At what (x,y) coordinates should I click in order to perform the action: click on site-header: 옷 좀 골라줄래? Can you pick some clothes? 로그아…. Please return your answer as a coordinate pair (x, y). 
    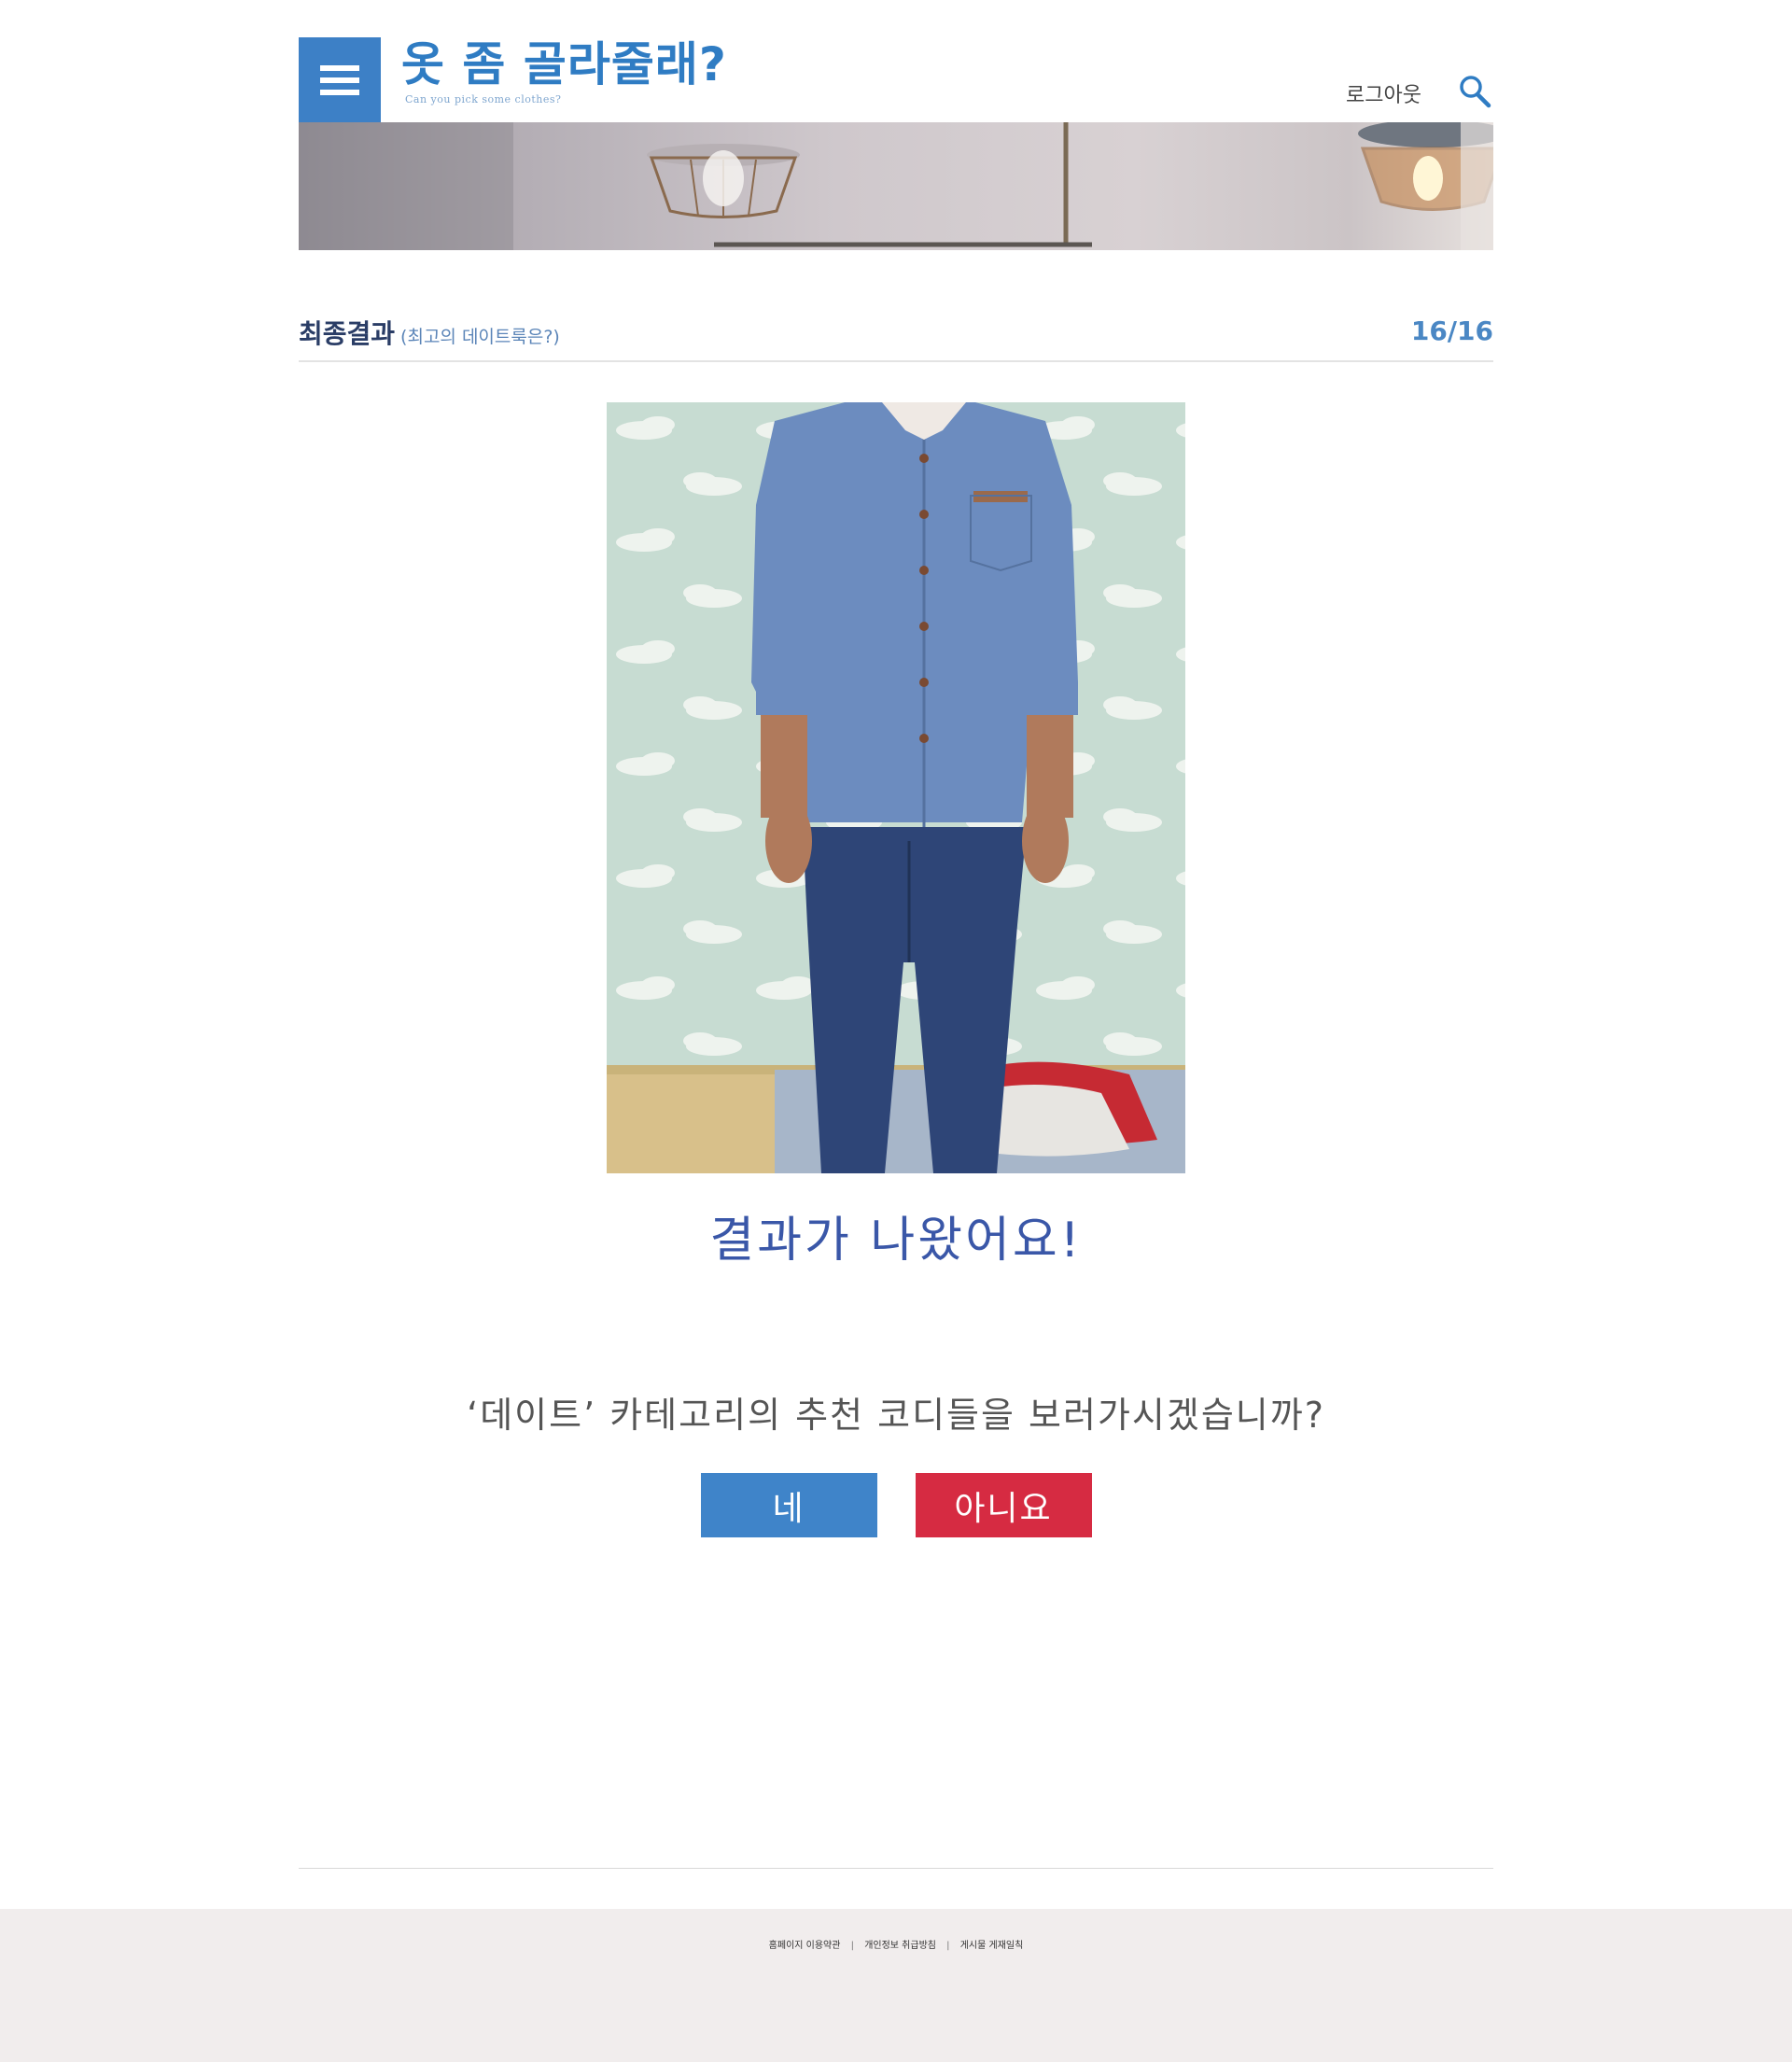
    Looking at the image, I should click on (896, 61).